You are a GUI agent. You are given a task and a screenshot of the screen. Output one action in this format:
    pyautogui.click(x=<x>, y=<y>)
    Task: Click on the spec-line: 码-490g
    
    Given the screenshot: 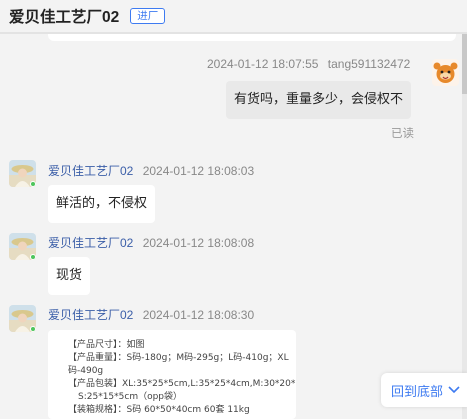 What is the action you would take?
    pyautogui.click(x=86, y=371)
    